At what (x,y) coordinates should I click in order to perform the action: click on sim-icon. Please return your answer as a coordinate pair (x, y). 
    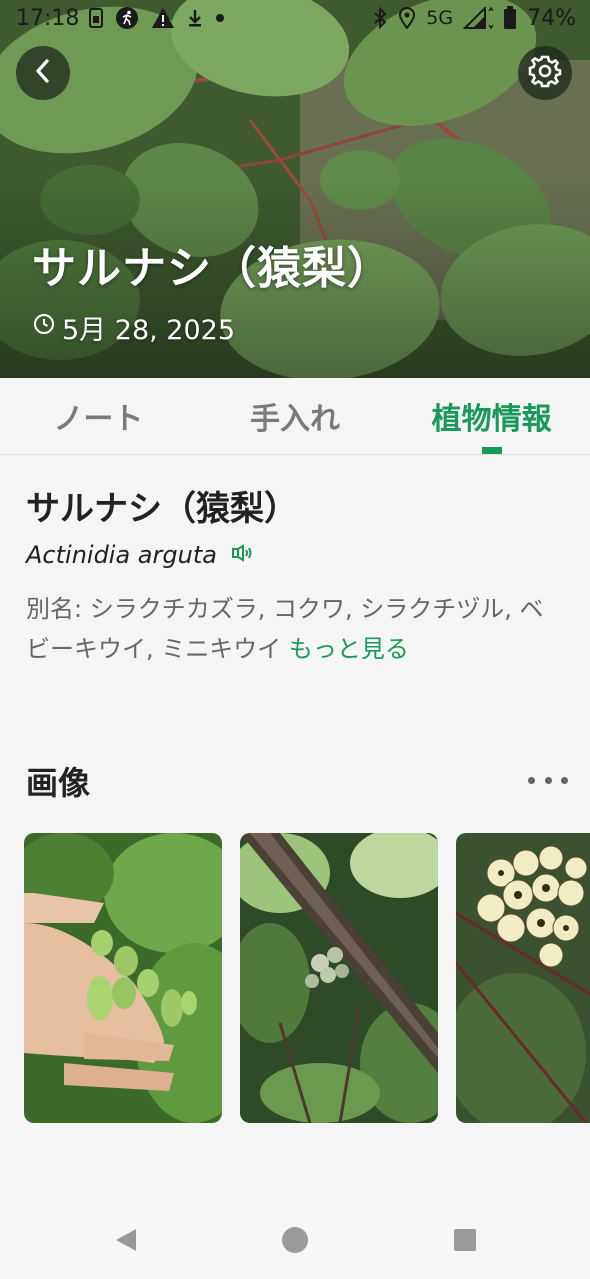
    Looking at the image, I should click on (96, 18).